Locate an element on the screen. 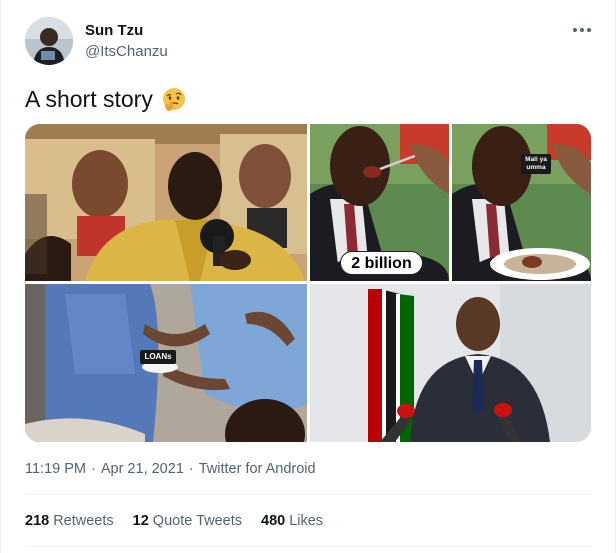  rally-photo is located at coordinates (166, 202).